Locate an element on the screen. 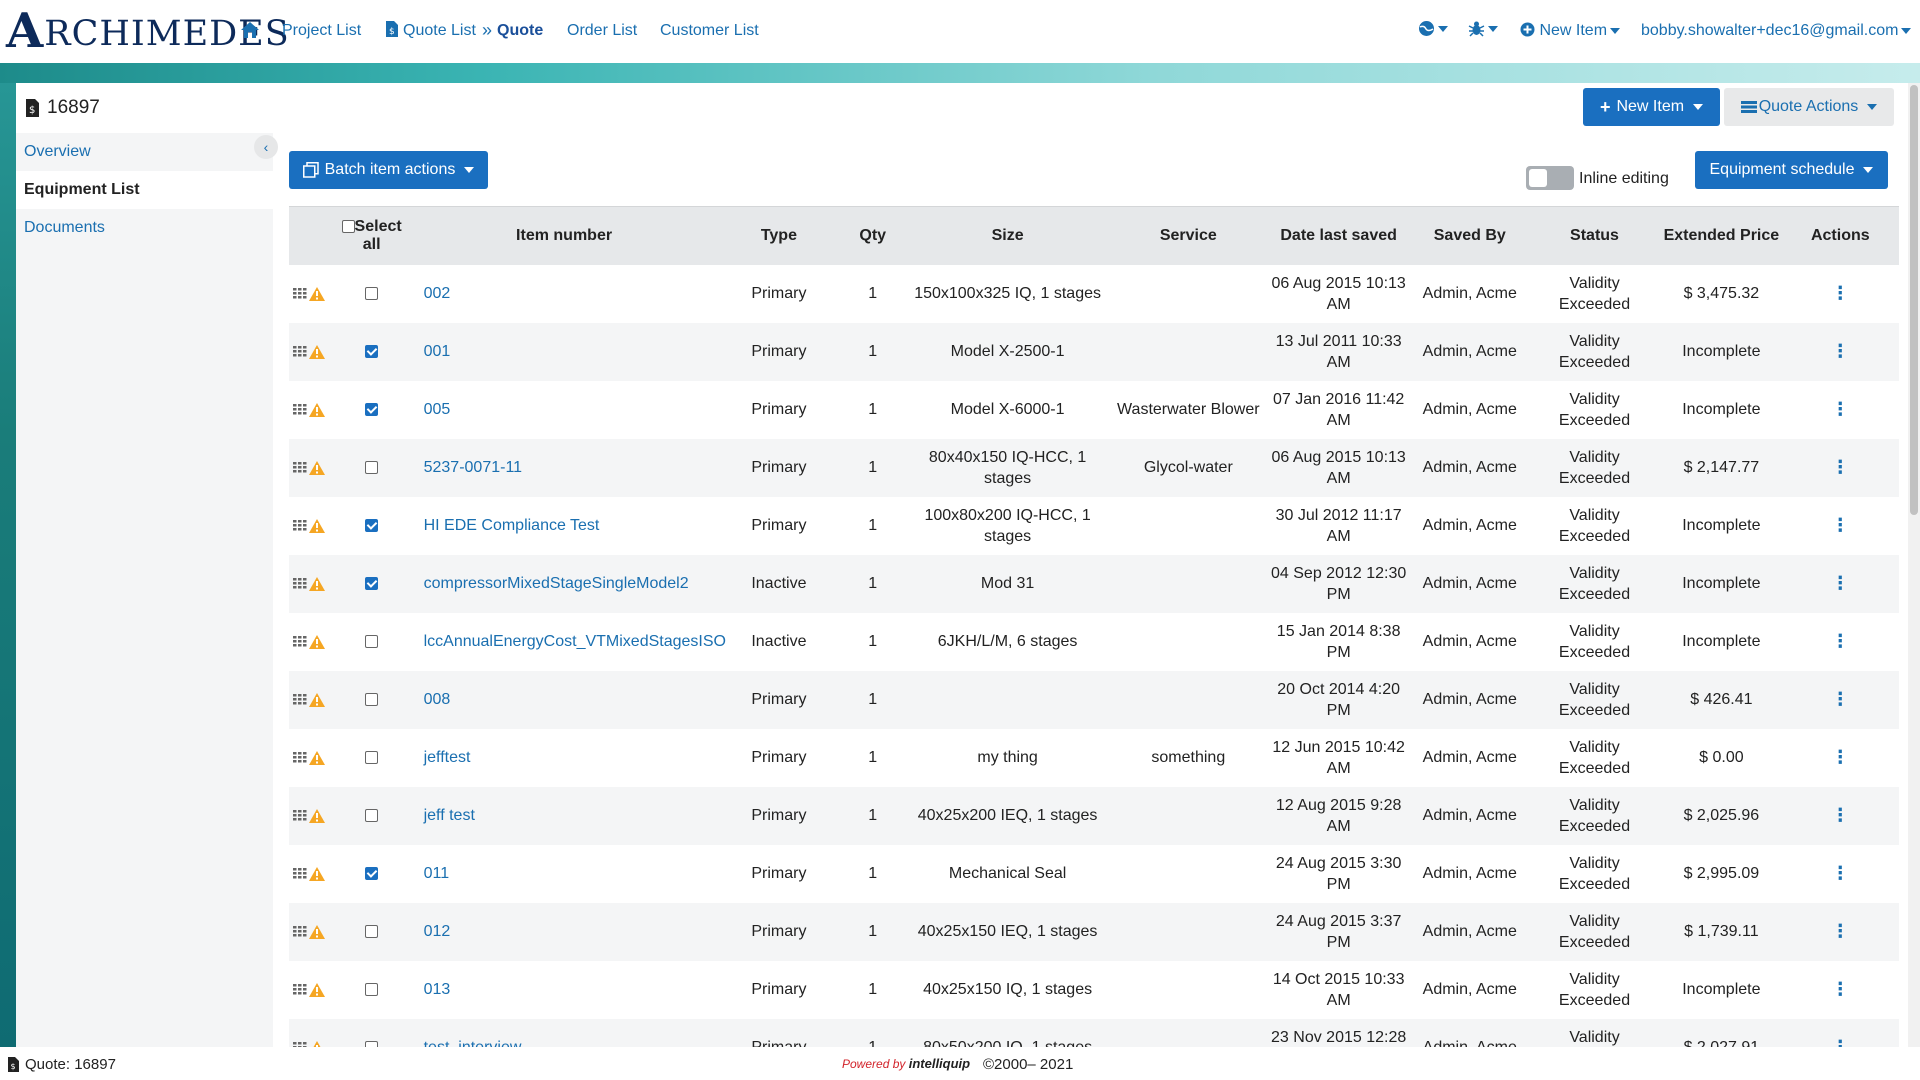 The width and height of the screenshot is (1920, 1080). sidebar-item-equipment-list: Equipment List is located at coordinates (144, 190).